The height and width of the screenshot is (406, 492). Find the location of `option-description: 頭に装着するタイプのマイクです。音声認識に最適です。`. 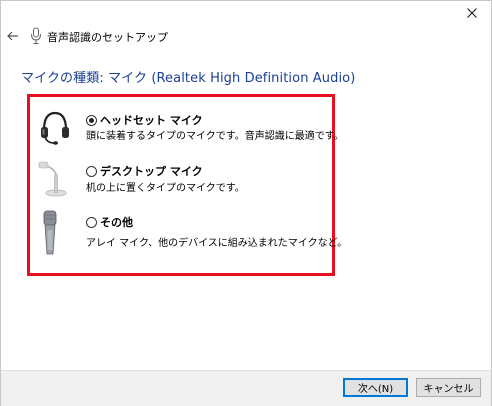

option-description: 頭に装着するタイプのマイクです。音声認識に最適です。 is located at coordinates (215, 136).